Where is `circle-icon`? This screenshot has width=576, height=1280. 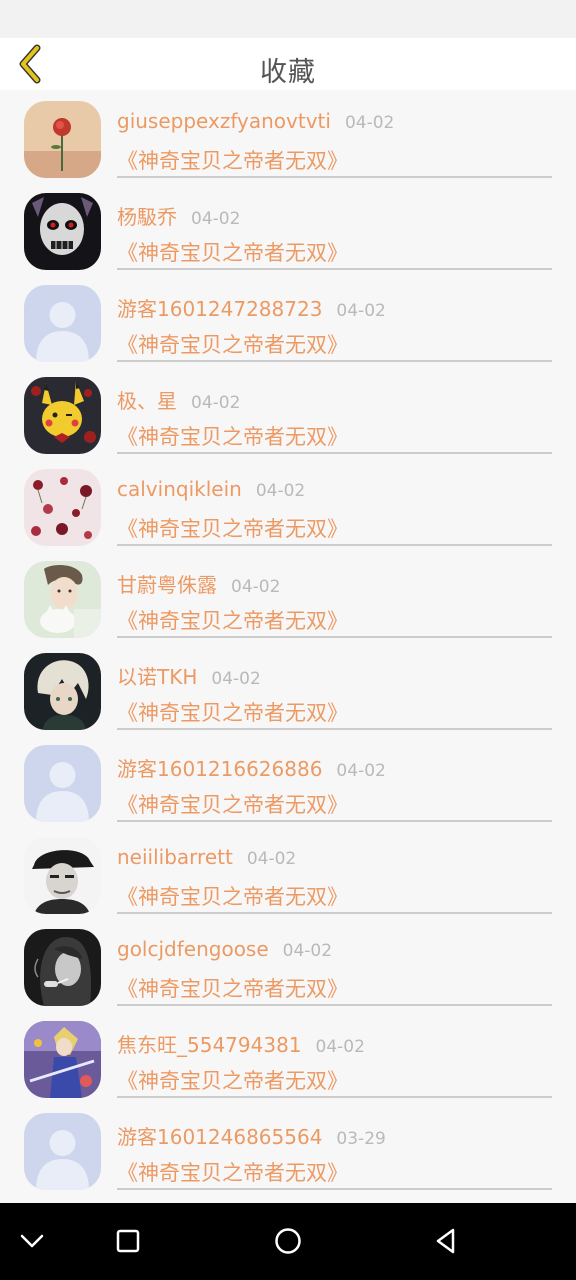
circle-icon is located at coordinates (288, 1241).